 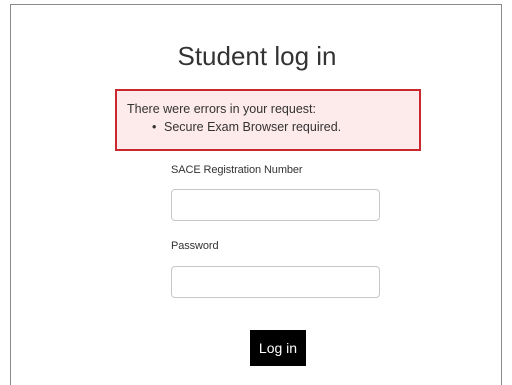 What do you see at coordinates (237, 170) in the screenshot?
I see `registration-number-label: SACE Registration Number` at bounding box center [237, 170].